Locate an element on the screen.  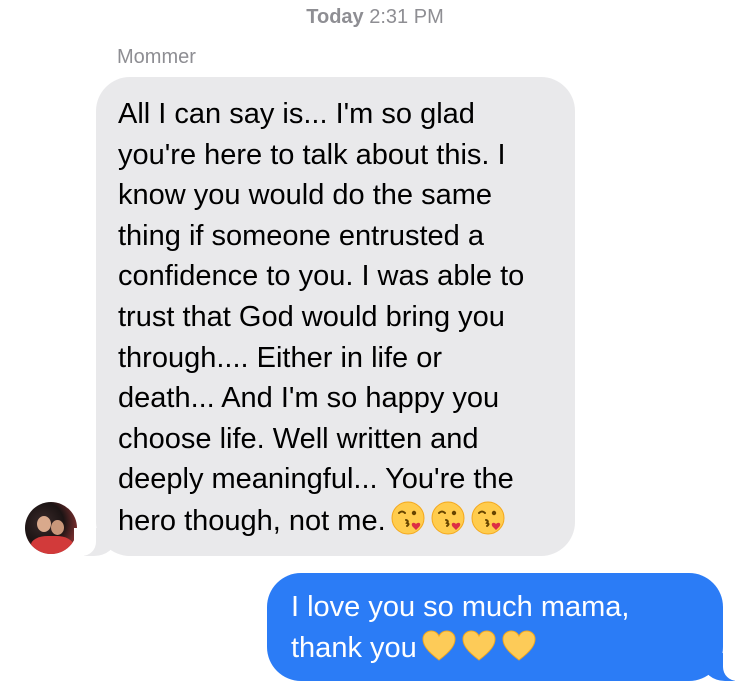
timestamp-time: 2:31 PM is located at coordinates (406, 17).